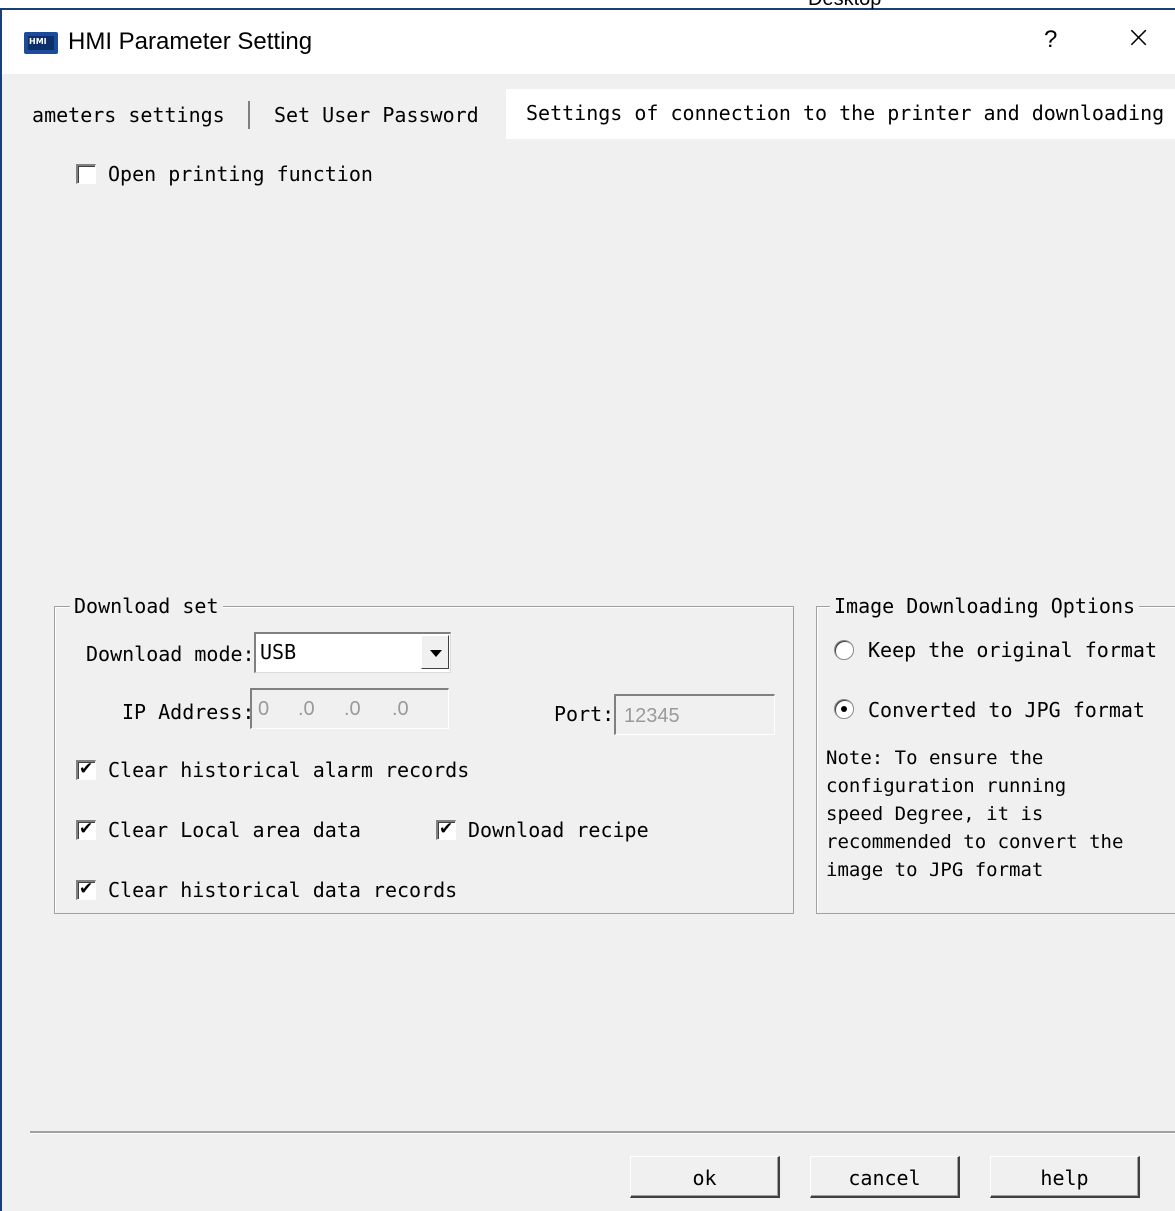 This screenshot has height=1211, width=1175. Describe the element at coordinates (240, 174) in the screenshot. I see `open-printing-label: Open printing function` at that location.